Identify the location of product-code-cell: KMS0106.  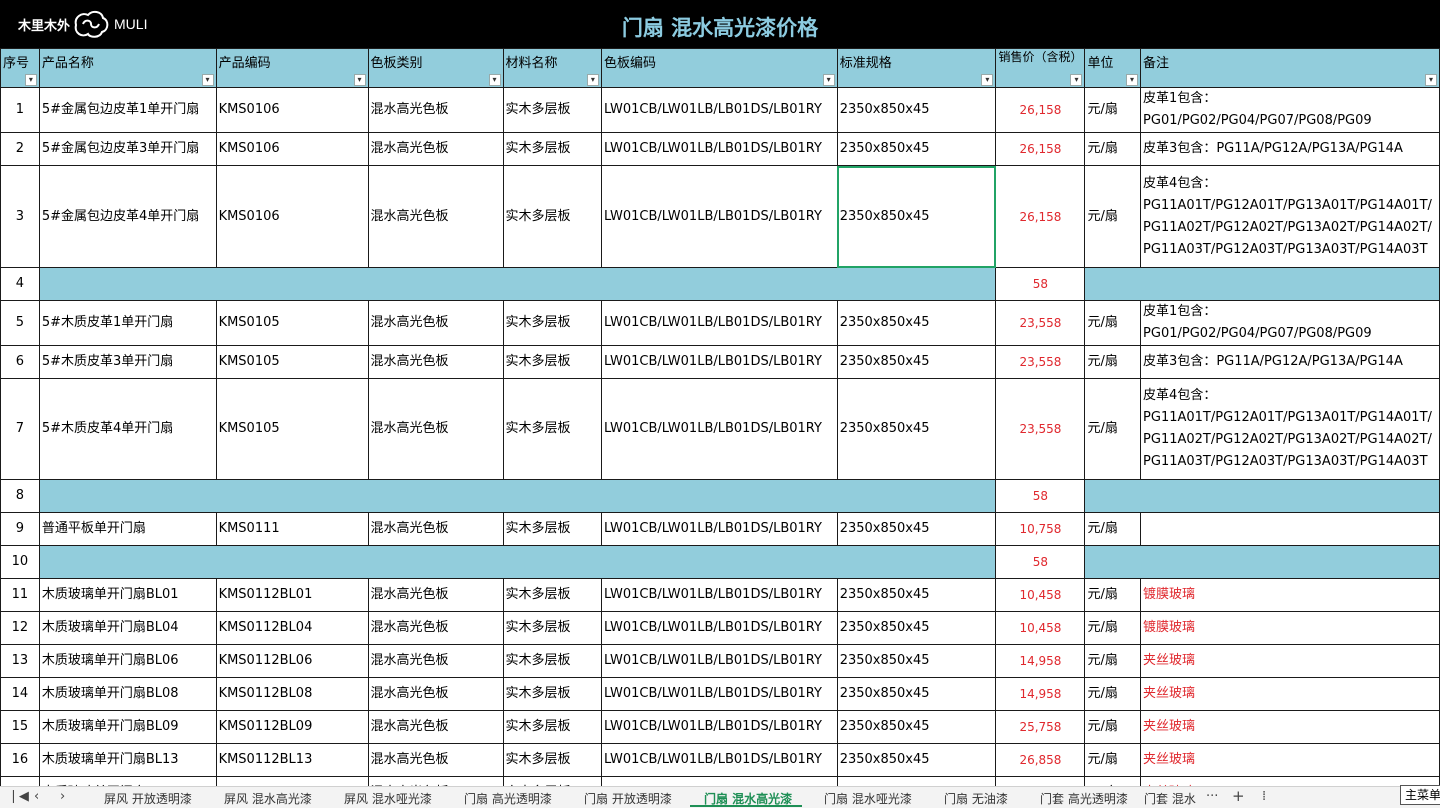
(292, 110).